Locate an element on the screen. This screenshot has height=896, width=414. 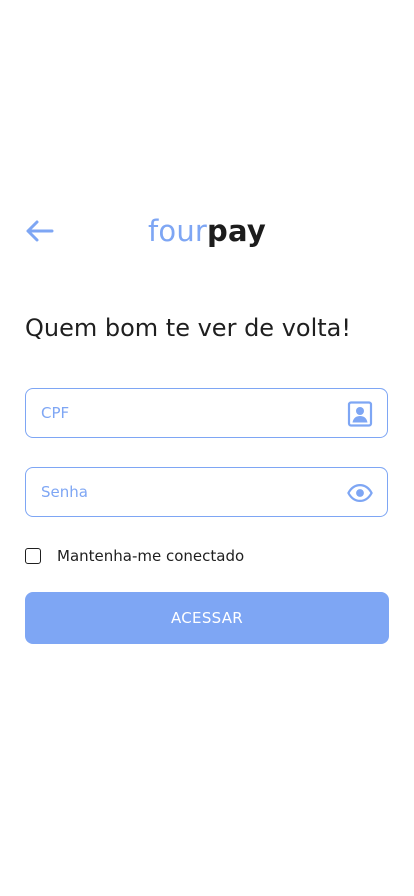
remember-me: Mantenha-me conectado is located at coordinates (134, 556).